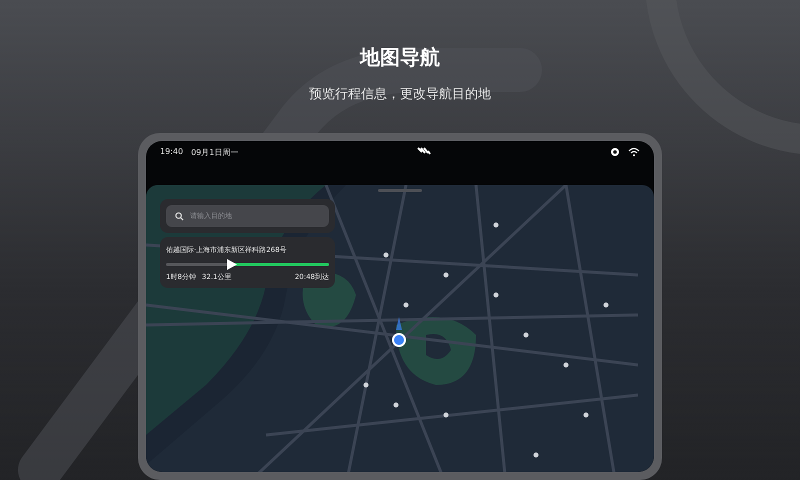 This screenshot has height=480, width=800. What do you see at coordinates (424, 151) in the screenshot?
I see `logo-icon` at bounding box center [424, 151].